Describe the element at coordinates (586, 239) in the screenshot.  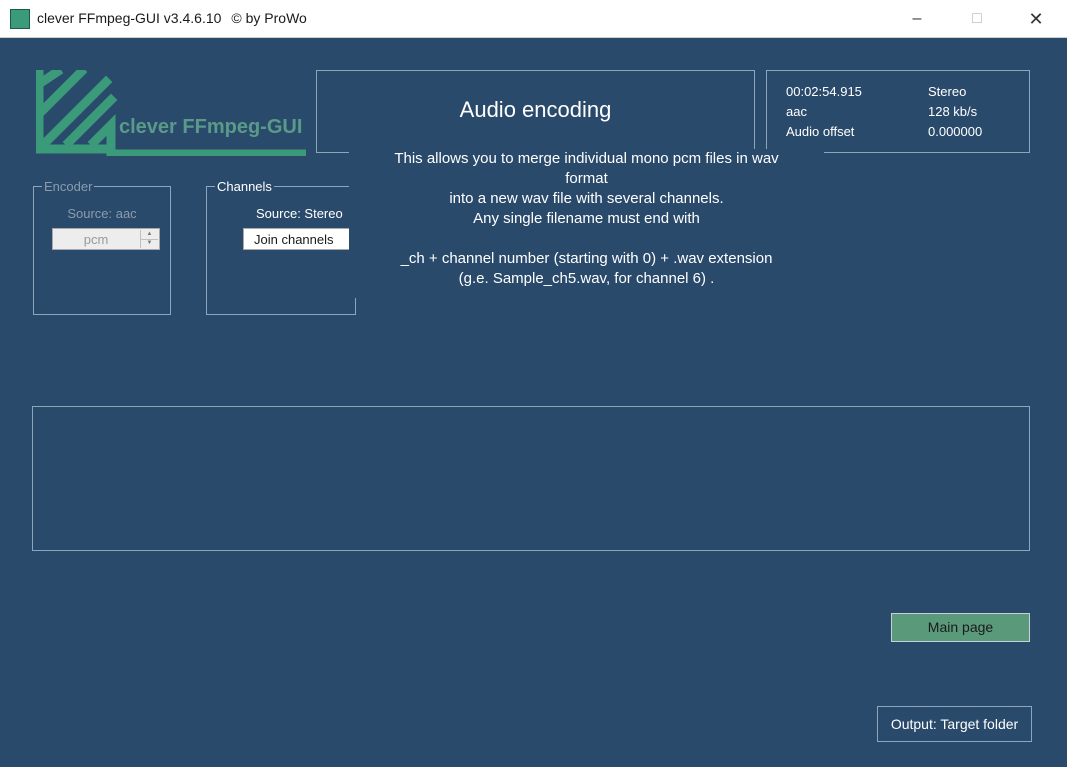
I see `tooltip-line` at that location.